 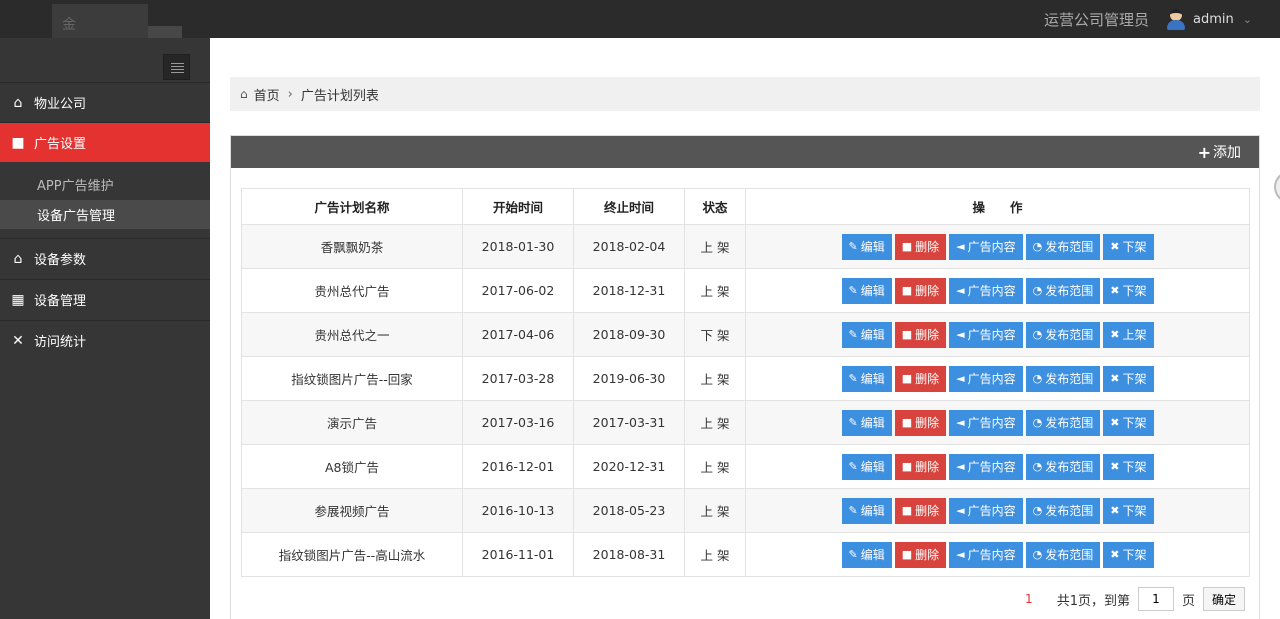 What do you see at coordinates (1155, 599) in the screenshot?
I see `page-input` at bounding box center [1155, 599].